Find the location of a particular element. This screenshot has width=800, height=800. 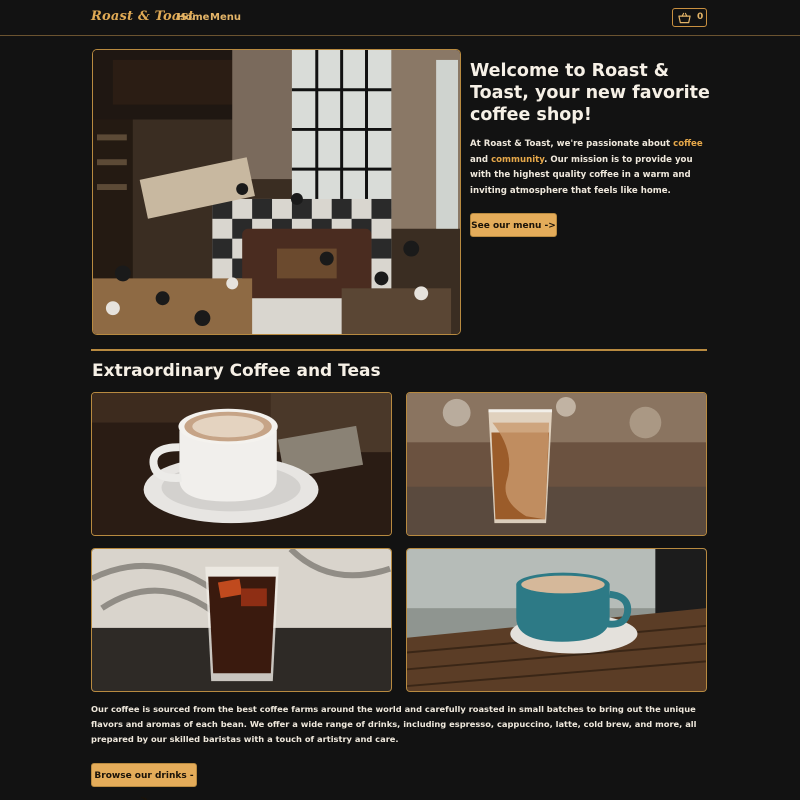

hero-text-part: At Roast & Toast, we're passionate about is located at coordinates (572, 144).